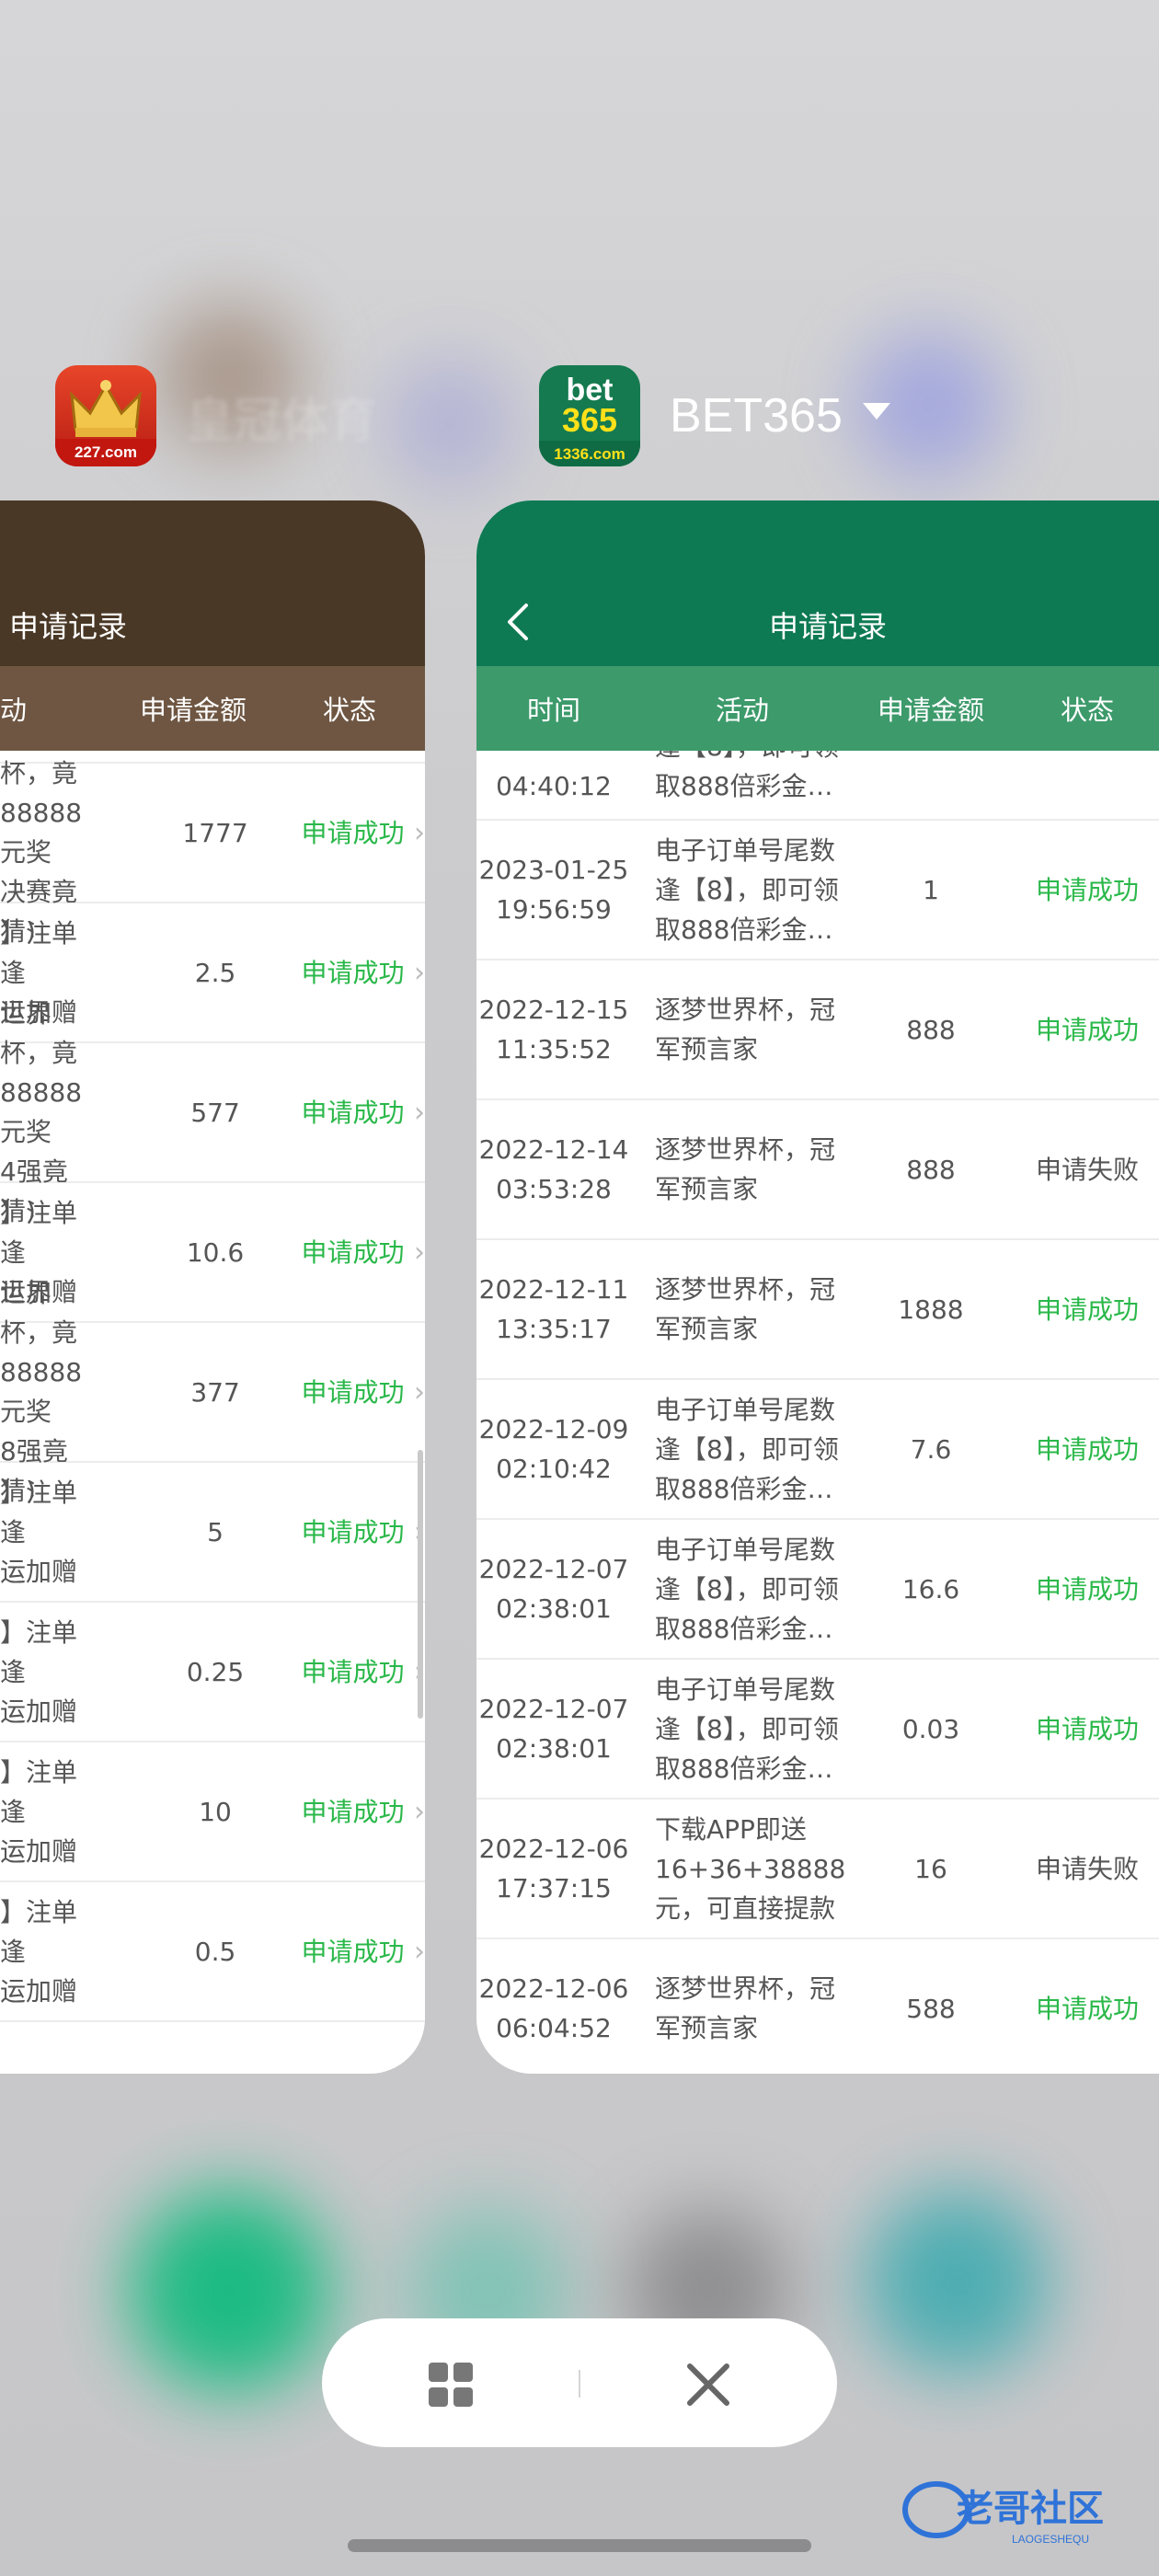 The image size is (1159, 2576). I want to click on right-app-name: BET365, so click(756, 416).